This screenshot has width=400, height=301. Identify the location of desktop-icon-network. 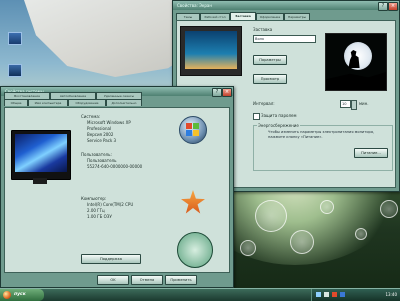
(15, 71).